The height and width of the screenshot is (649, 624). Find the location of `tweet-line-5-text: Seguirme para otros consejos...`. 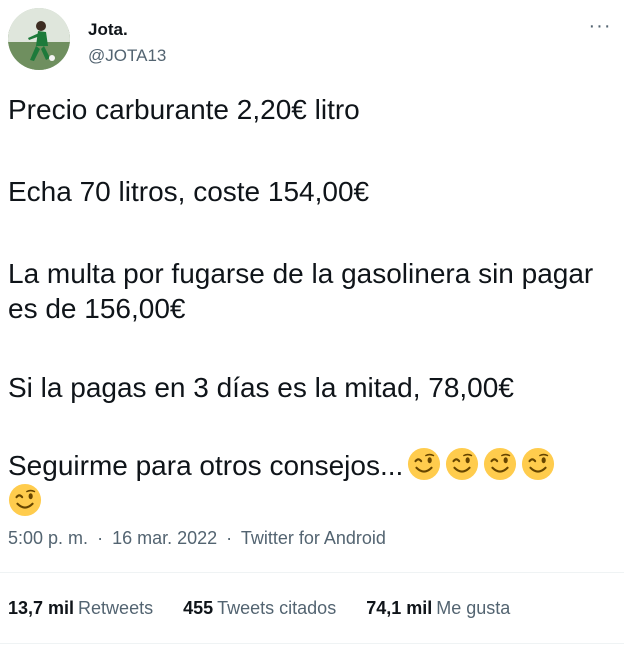

tweet-line-5-text: Seguirme para otros consejos... is located at coordinates (206, 465).